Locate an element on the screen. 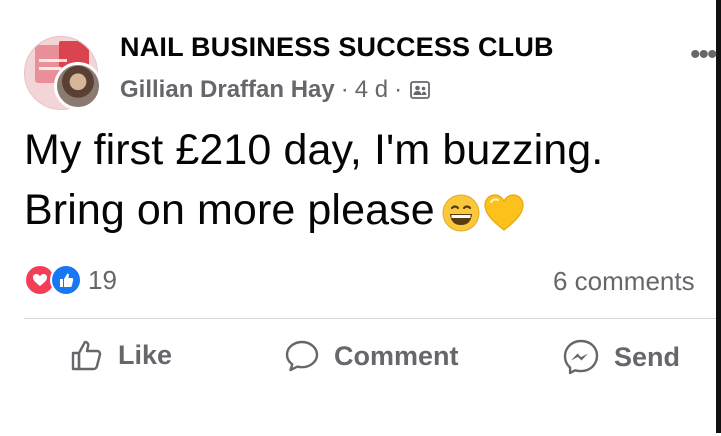 The width and height of the screenshot is (721, 436). members-group-icon is located at coordinates (420, 90).